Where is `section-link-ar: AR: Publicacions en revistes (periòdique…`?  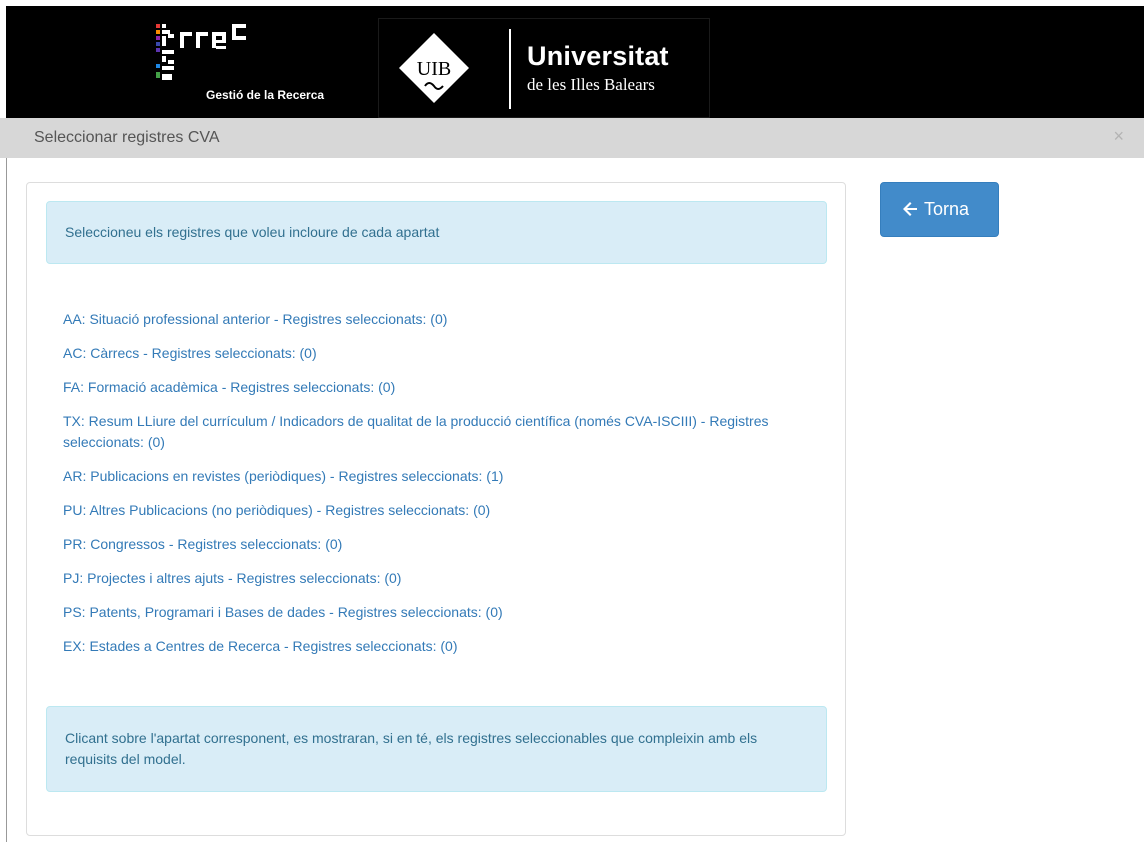
section-link-ar: AR: Publicacions en revistes (periòdique… is located at coordinates (433, 476).